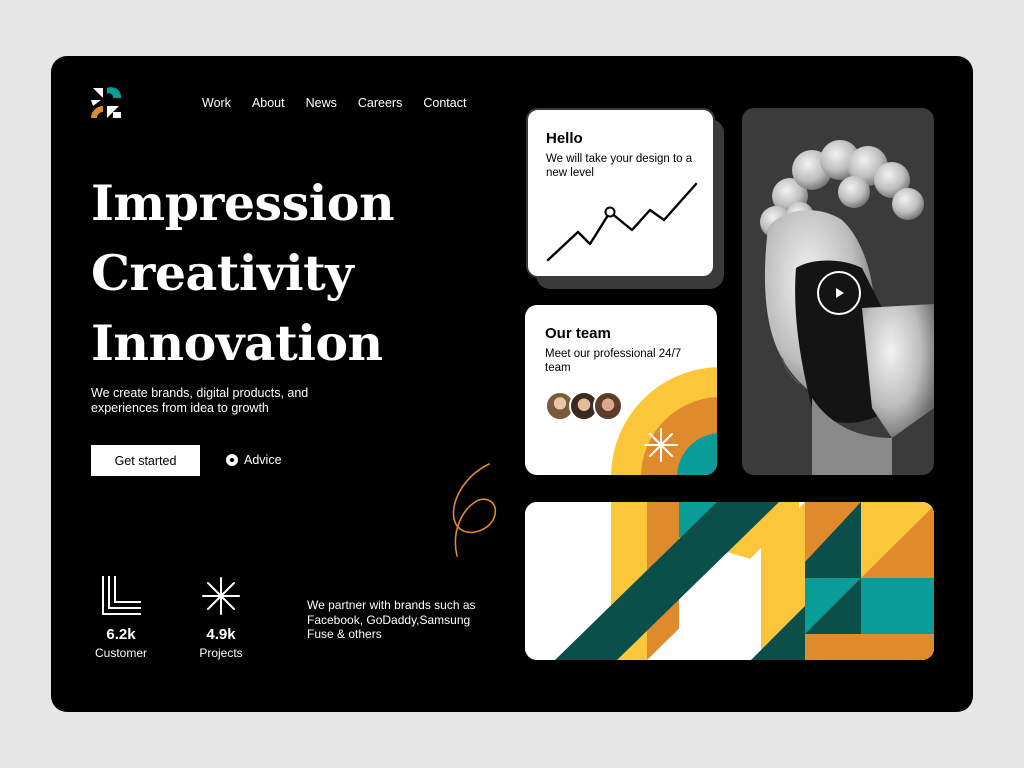  Describe the element at coordinates (564, 138) in the screenshot. I see `hello-card-title: Hello` at that location.